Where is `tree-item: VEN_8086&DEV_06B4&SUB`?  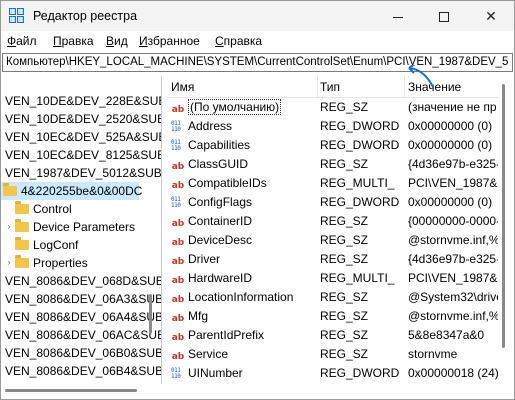 tree-item: VEN_8086&DEV_06B4&SUB is located at coordinates (81, 371).